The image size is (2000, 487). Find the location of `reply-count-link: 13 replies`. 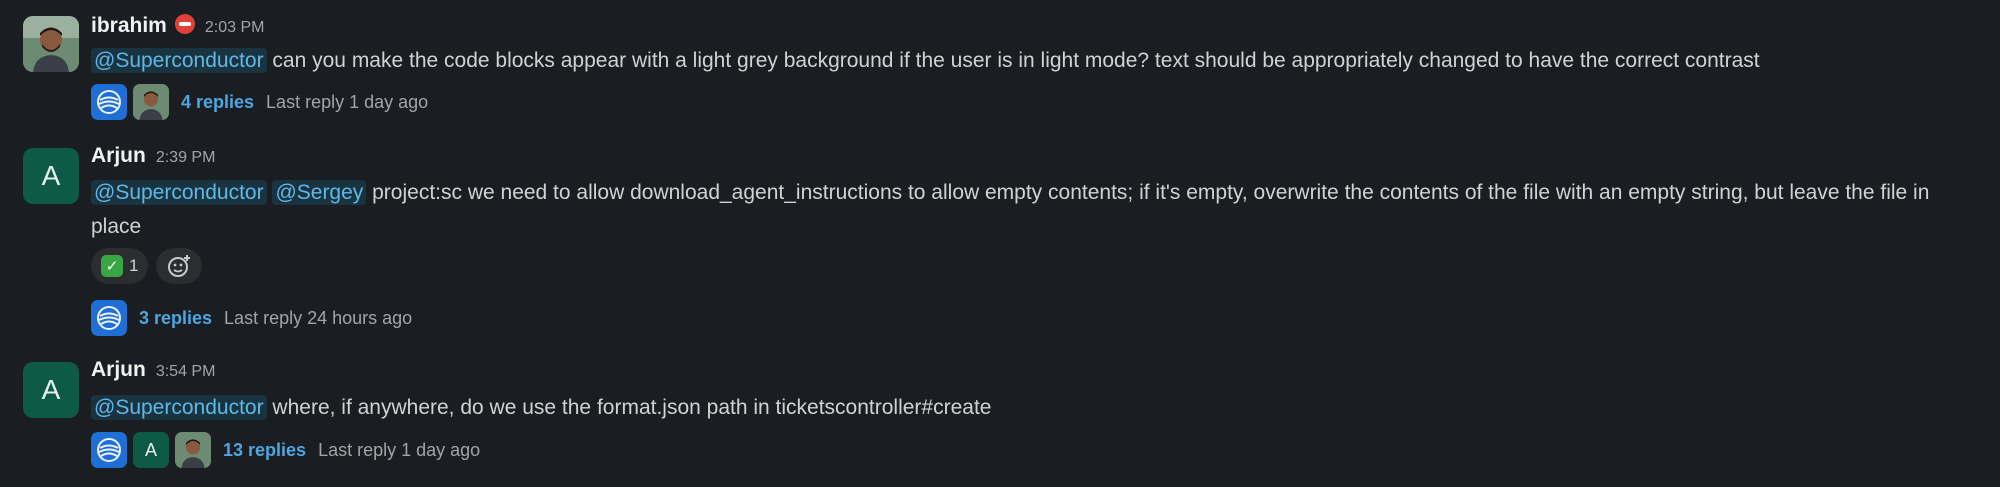

reply-count-link: 13 replies is located at coordinates (264, 450).